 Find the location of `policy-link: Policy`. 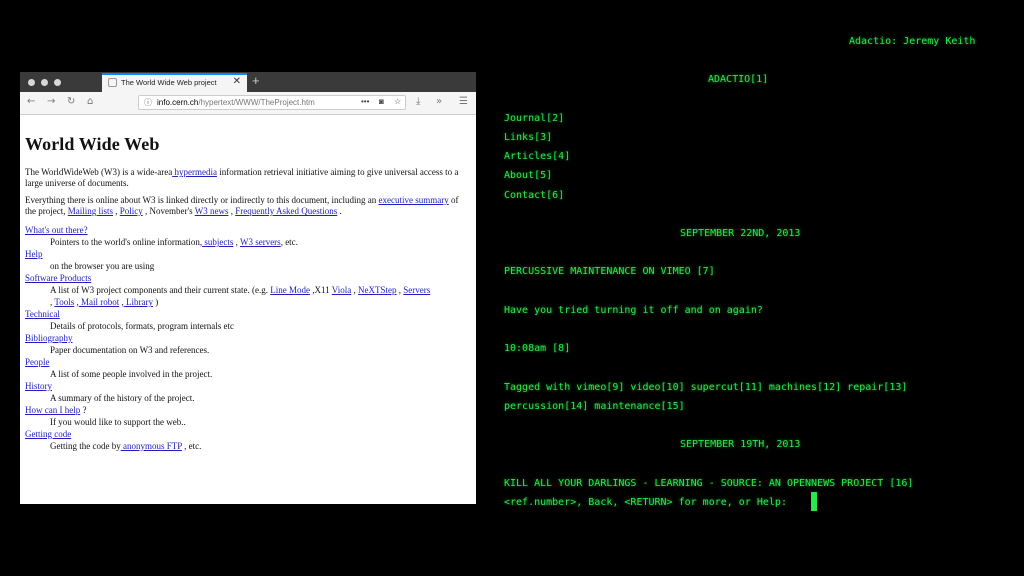

policy-link: Policy is located at coordinates (131, 211).